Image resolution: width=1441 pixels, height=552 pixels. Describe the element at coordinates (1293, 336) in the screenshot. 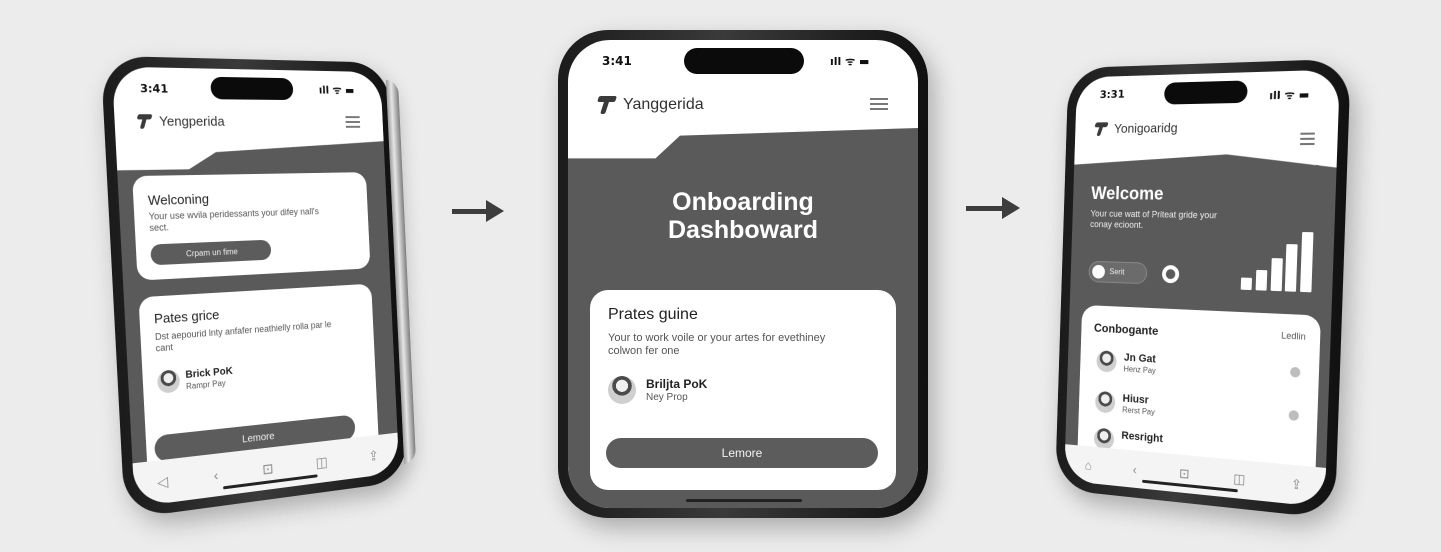

I see `list-action-link: Ledlin` at that location.